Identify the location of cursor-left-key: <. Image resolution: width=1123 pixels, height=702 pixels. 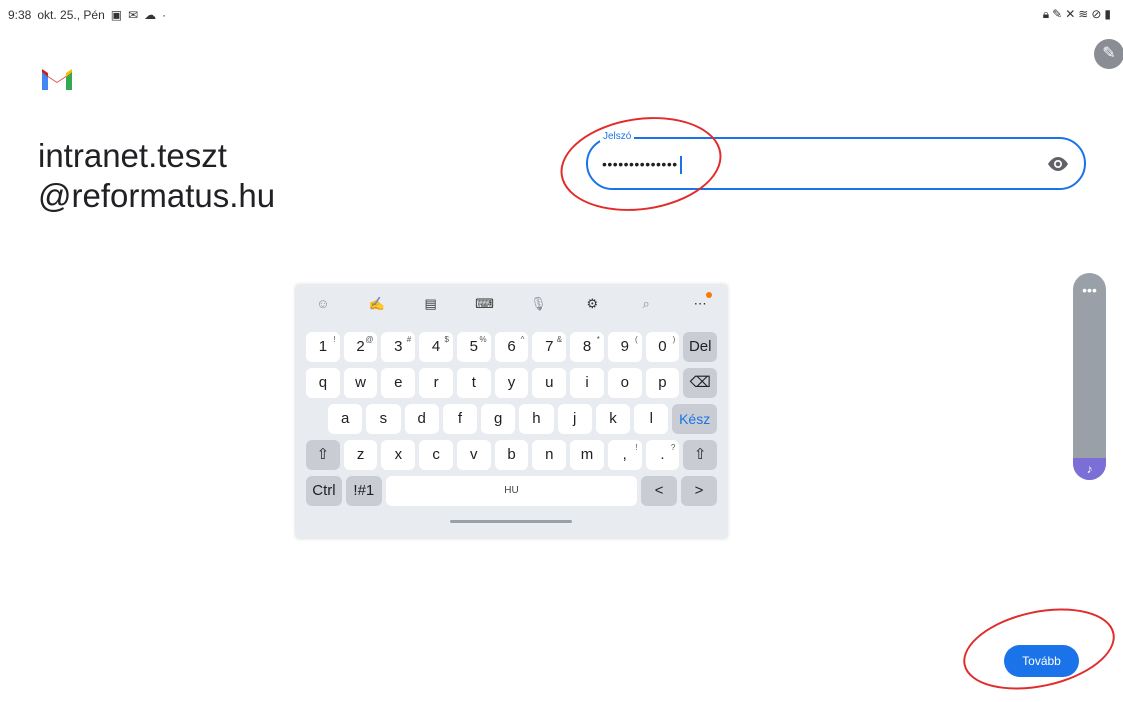
(659, 491).